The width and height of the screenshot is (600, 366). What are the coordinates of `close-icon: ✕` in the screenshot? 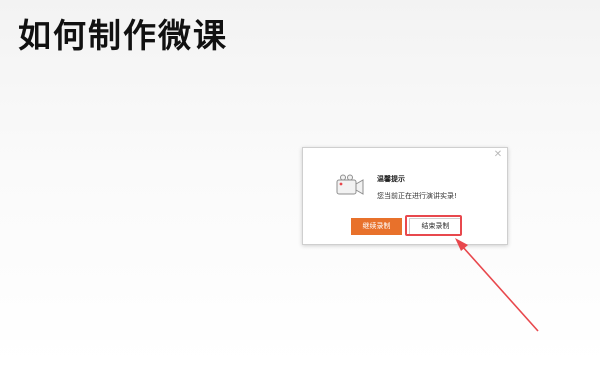 It's located at (498, 155).